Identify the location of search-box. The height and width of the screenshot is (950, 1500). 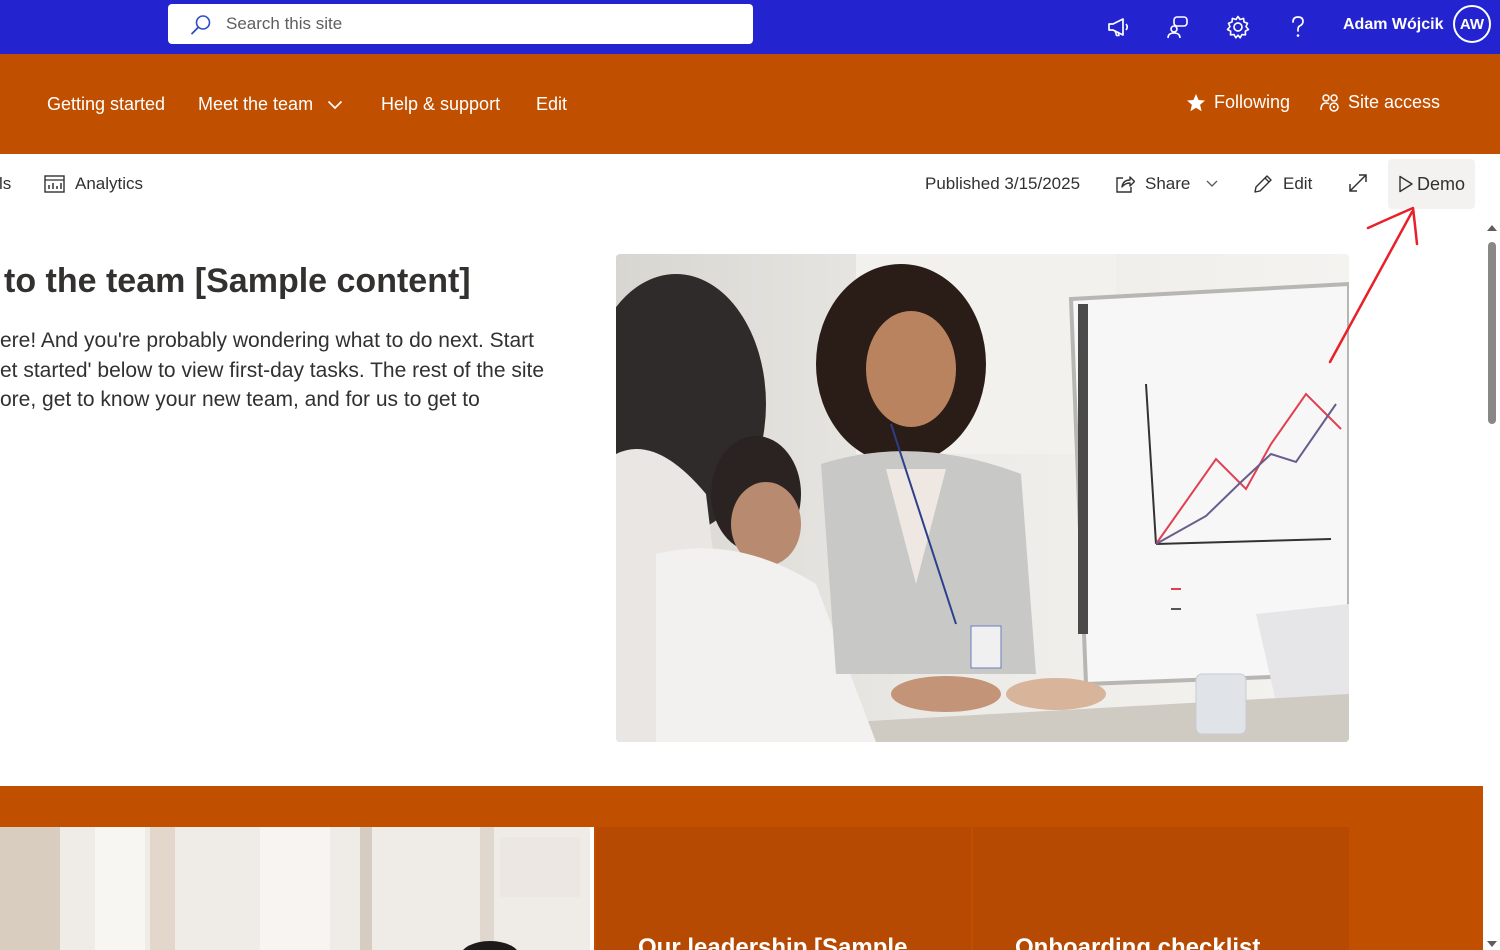
(460, 24).